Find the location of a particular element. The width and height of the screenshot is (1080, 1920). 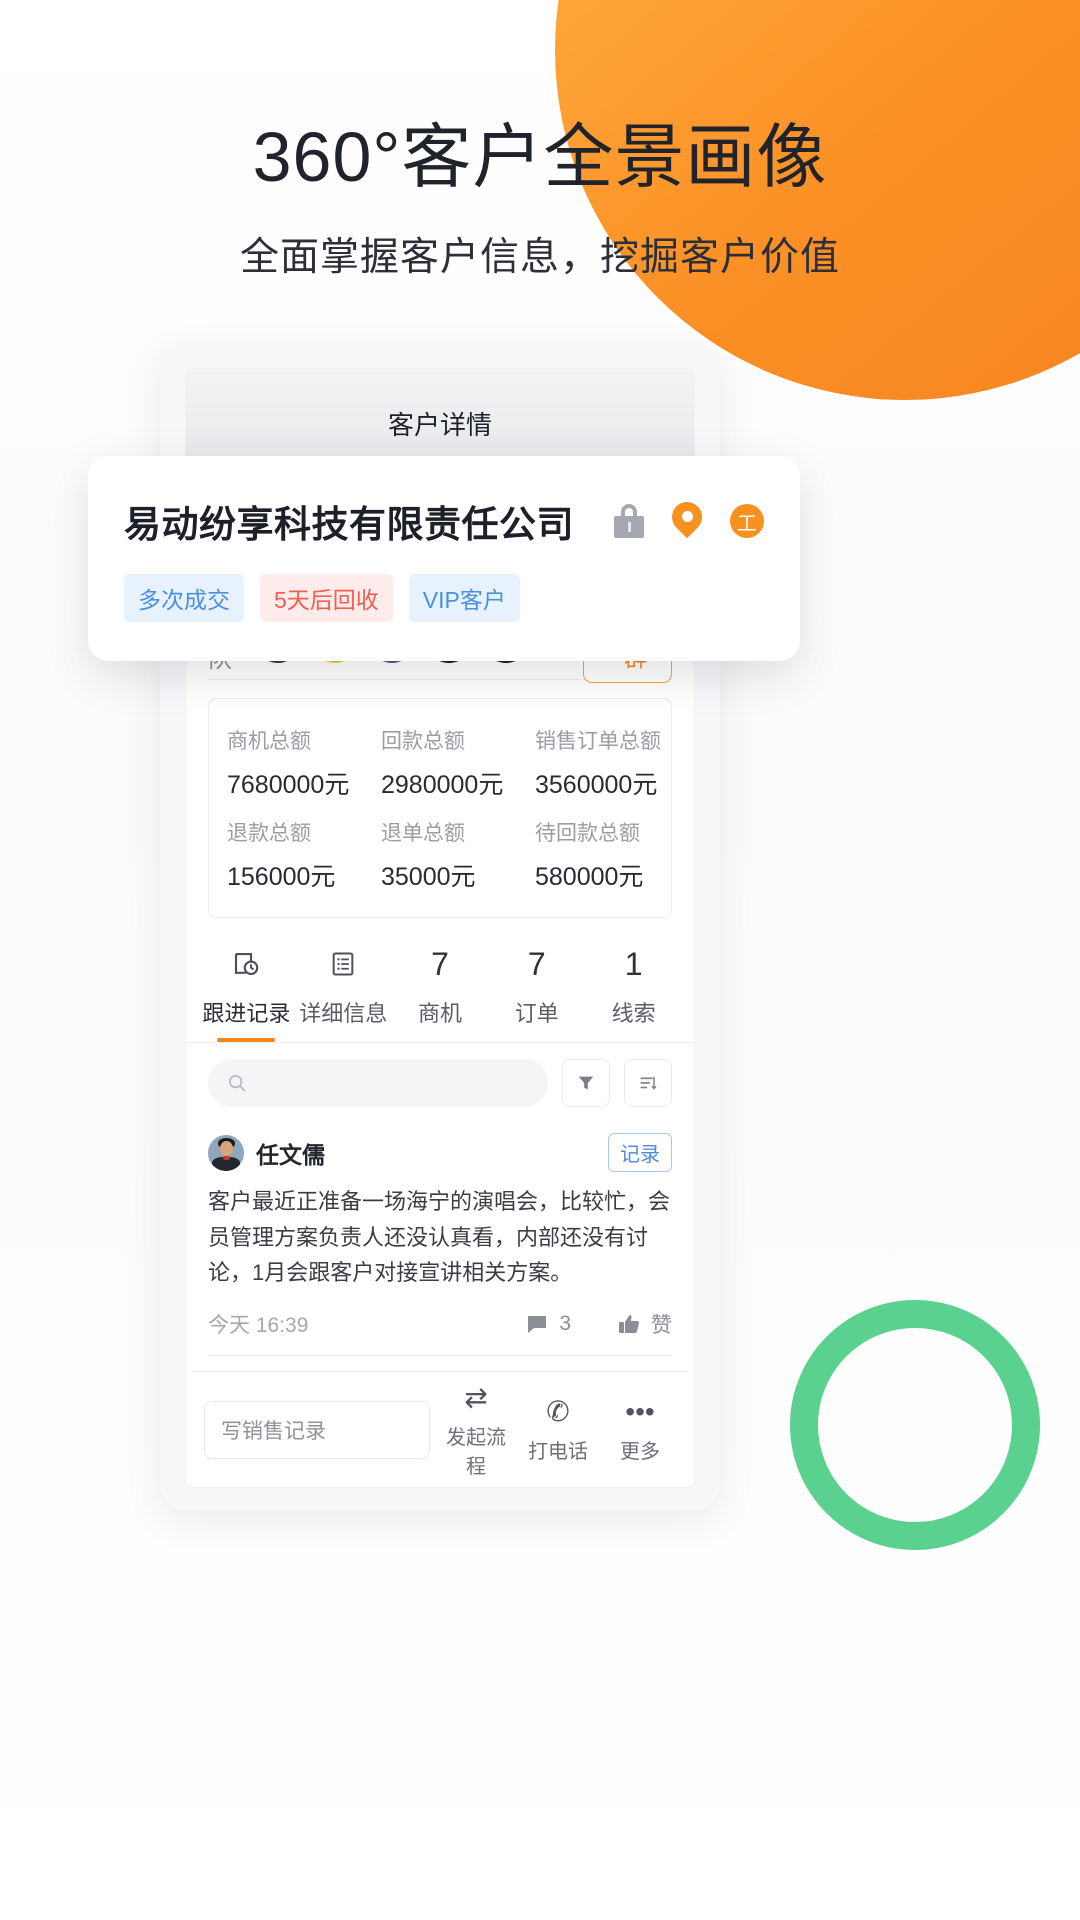

tab-label: 线索 is located at coordinates (633, 1013).